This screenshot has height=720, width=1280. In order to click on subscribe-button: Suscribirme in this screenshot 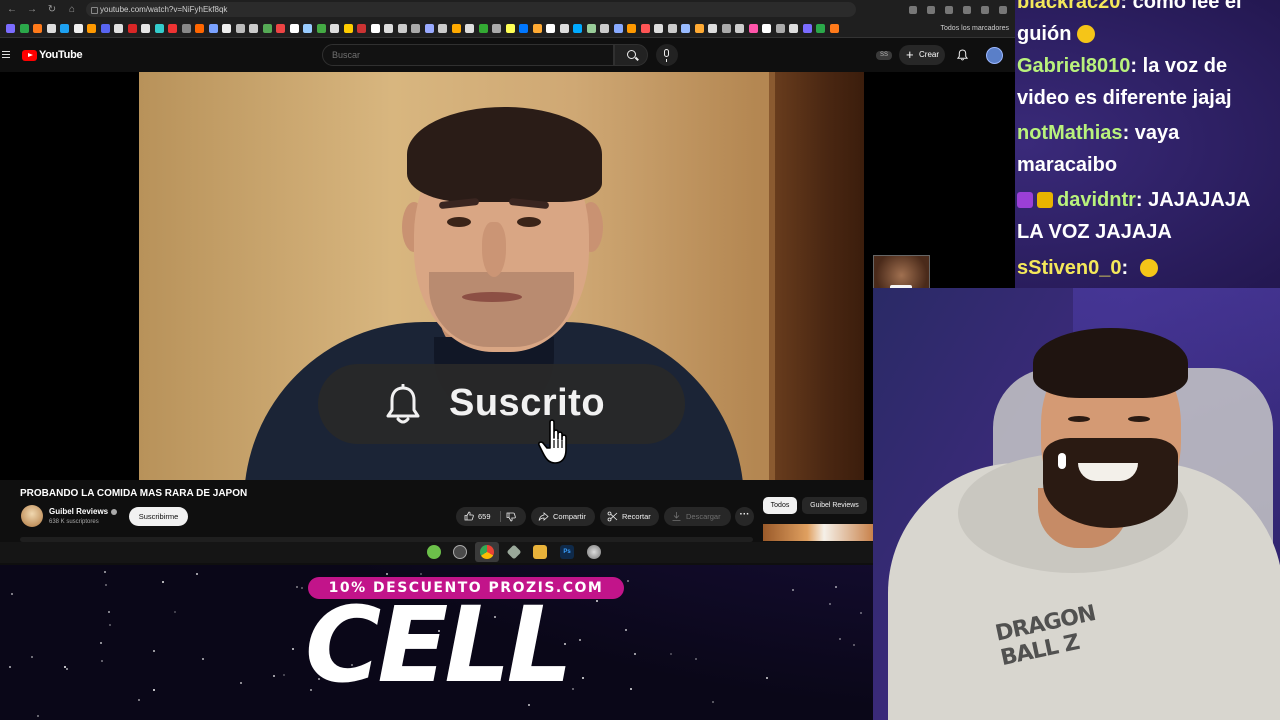, I will do `click(158, 516)`.